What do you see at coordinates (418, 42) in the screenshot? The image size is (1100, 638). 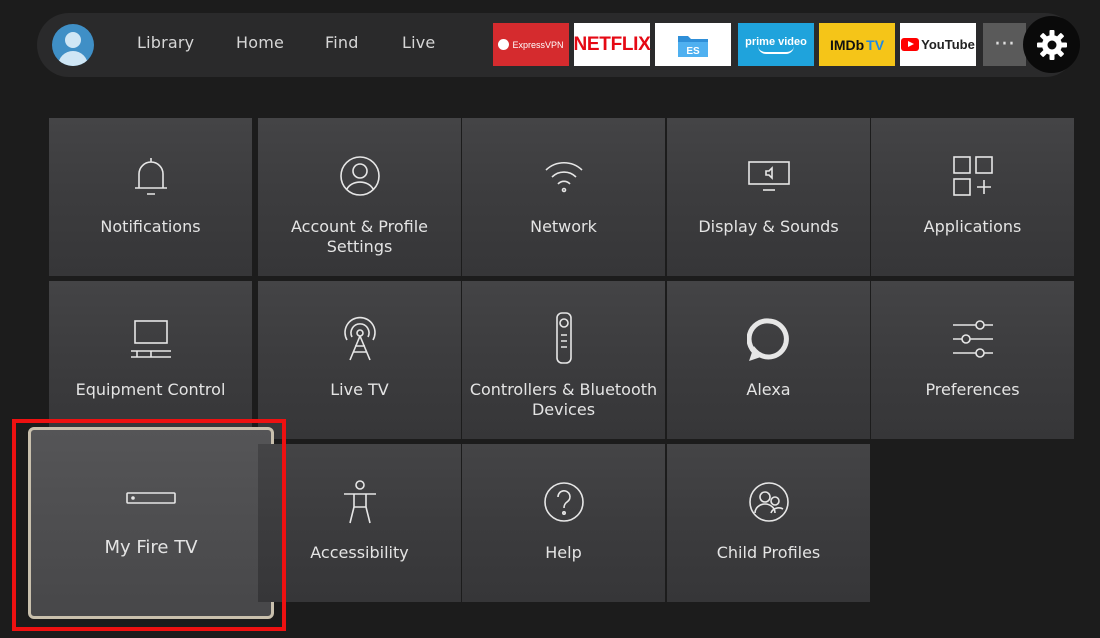 I see `nav-live: Live` at bounding box center [418, 42].